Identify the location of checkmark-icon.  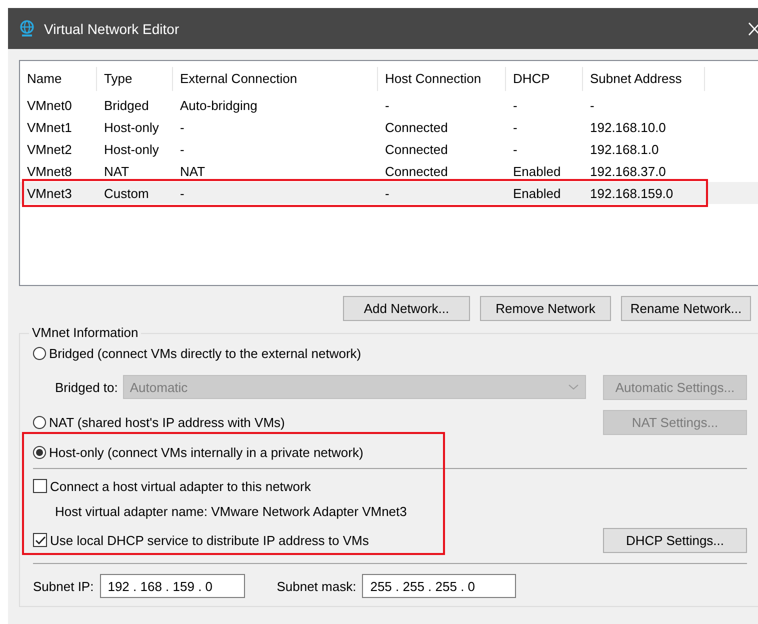
(40, 540).